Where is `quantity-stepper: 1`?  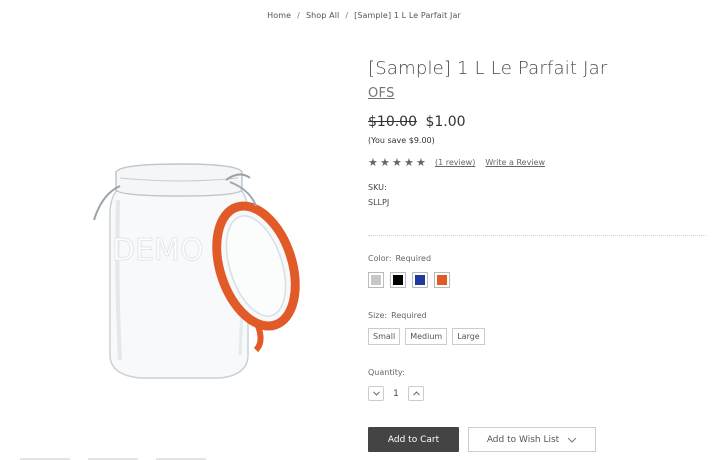 quantity-stepper: 1 is located at coordinates (396, 393).